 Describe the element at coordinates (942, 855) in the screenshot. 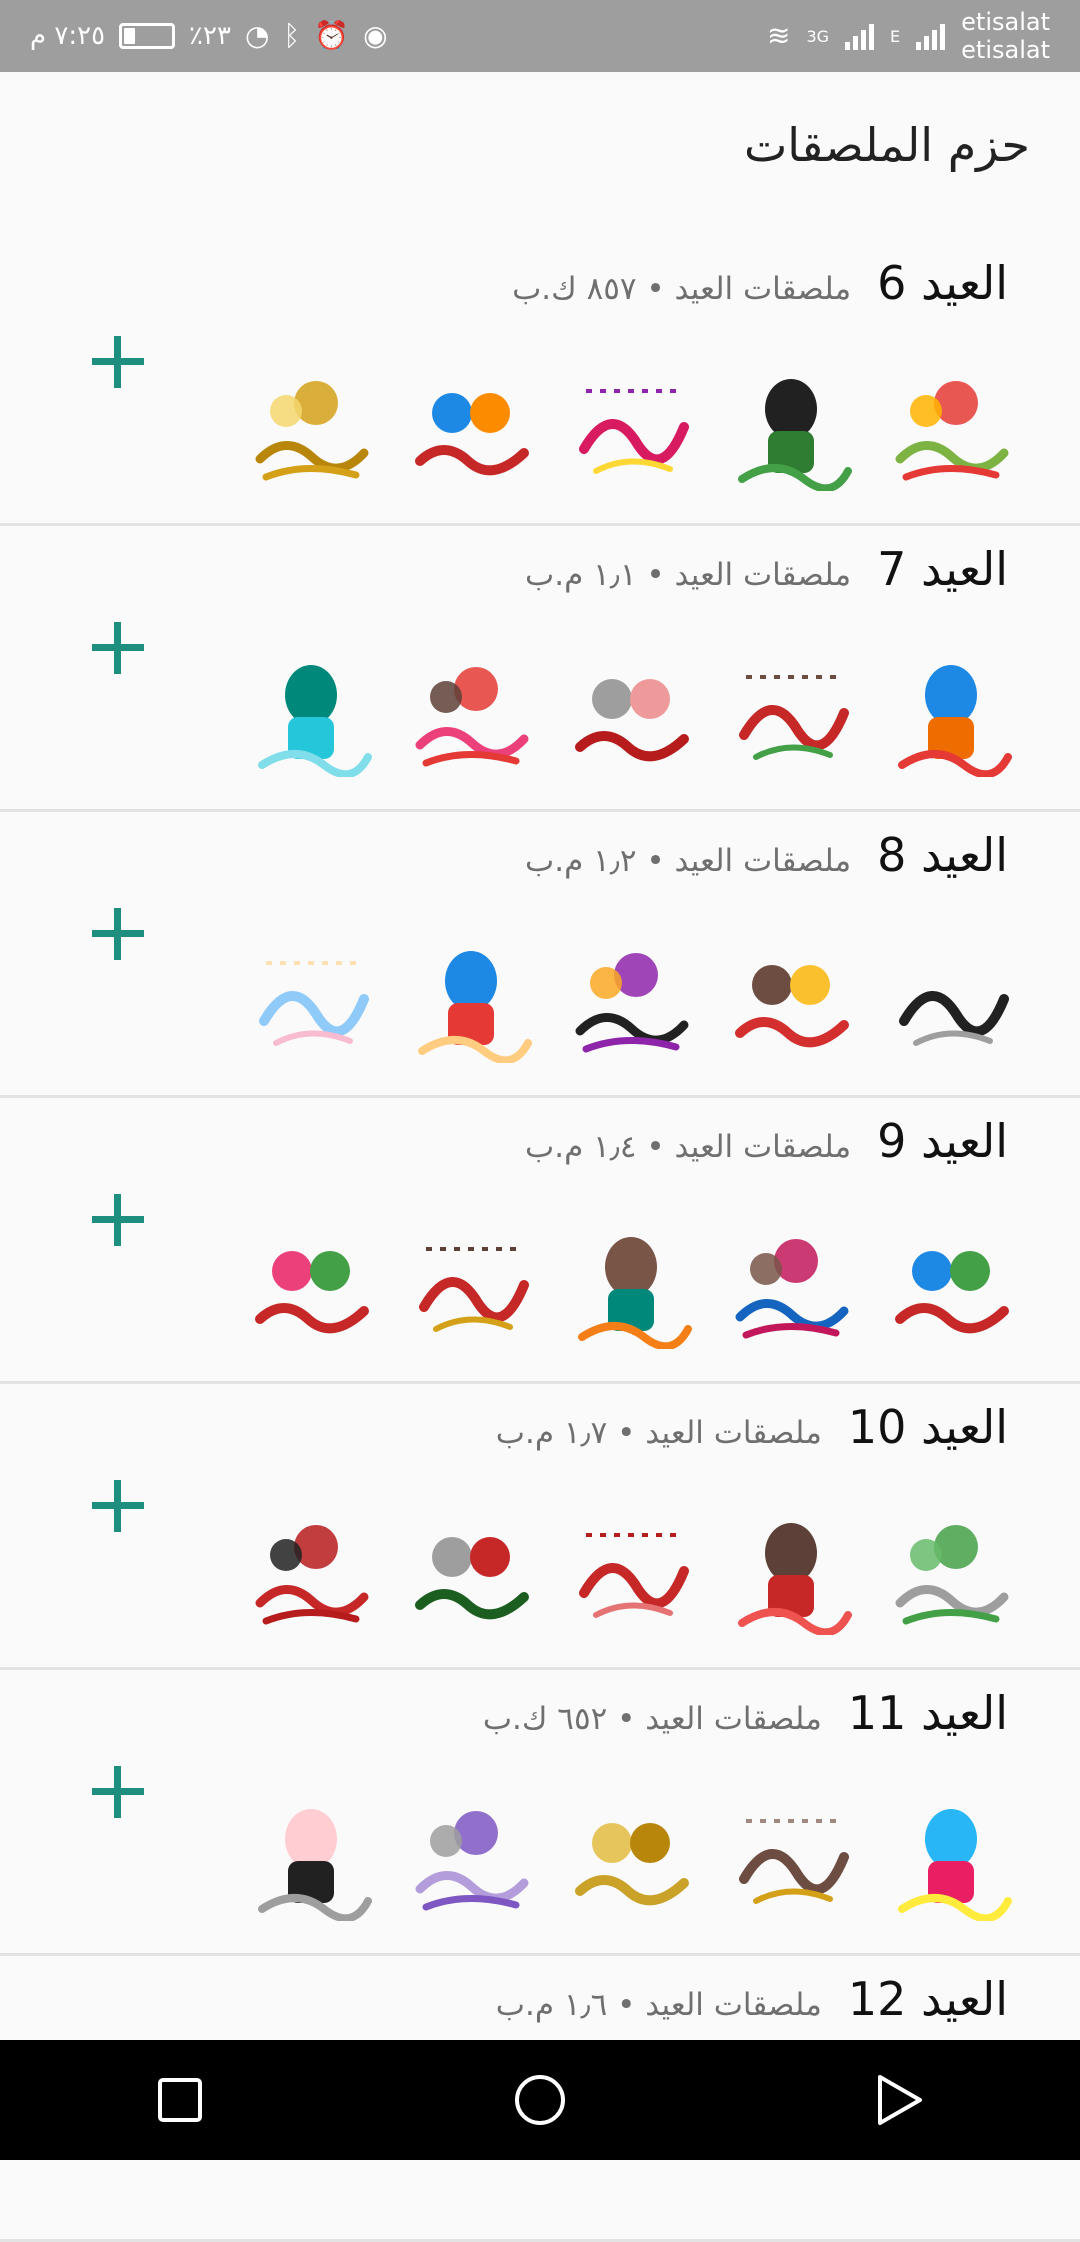

I see `pack-name: العيد 8` at that location.